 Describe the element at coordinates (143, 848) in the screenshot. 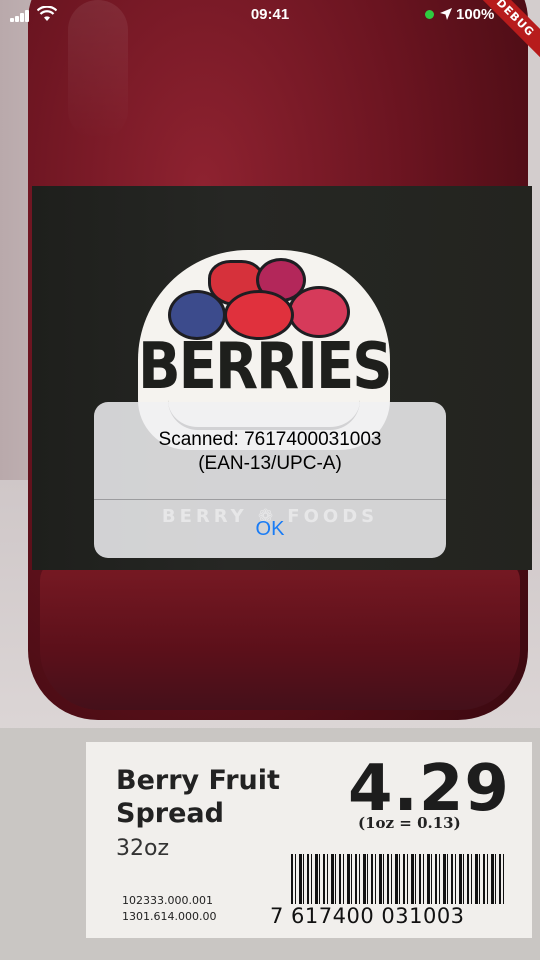

I see `product-size: 32oz` at that location.